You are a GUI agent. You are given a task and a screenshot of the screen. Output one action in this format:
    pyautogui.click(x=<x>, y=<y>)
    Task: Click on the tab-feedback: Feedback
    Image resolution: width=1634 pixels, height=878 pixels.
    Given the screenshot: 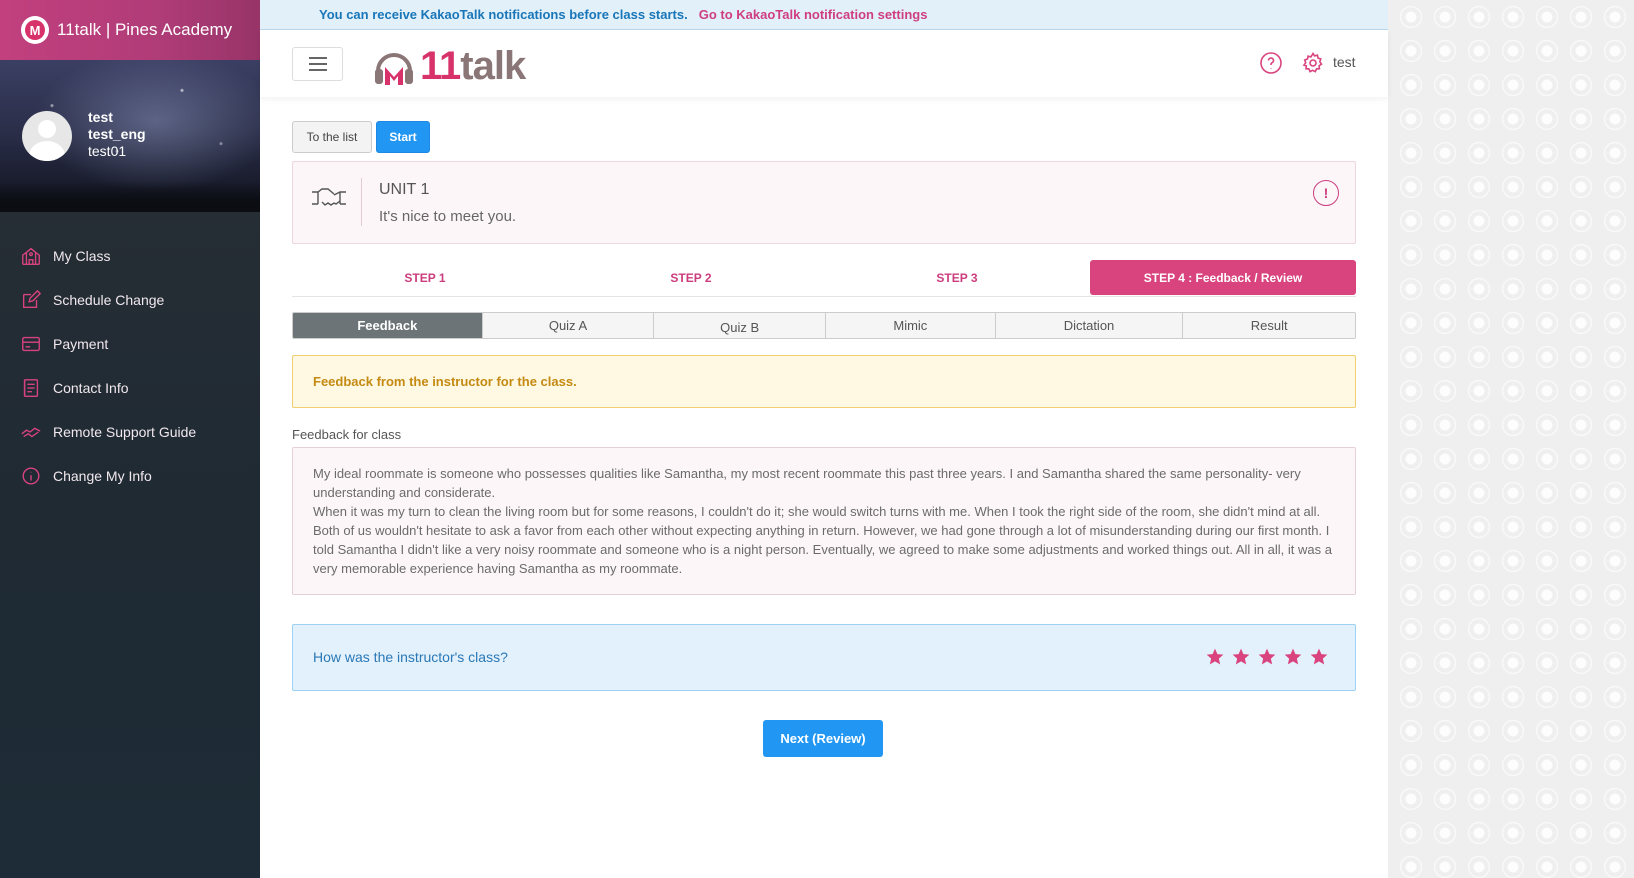 What is the action you would take?
    pyautogui.click(x=388, y=325)
    